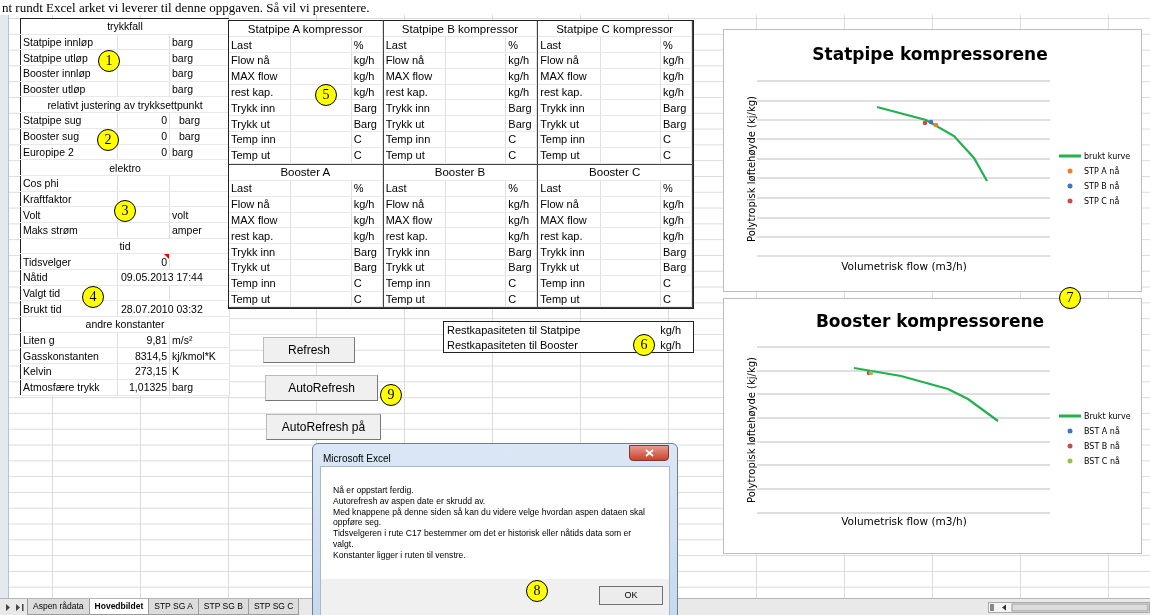 The image size is (1150, 615). What do you see at coordinates (1102, 171) in the screenshot?
I see `legend-label: STP A nå` at bounding box center [1102, 171].